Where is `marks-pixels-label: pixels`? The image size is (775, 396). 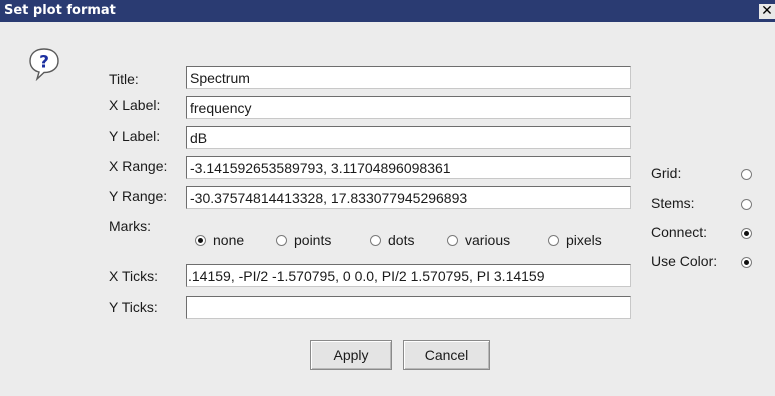 marks-pixels-label: pixels is located at coordinates (584, 240).